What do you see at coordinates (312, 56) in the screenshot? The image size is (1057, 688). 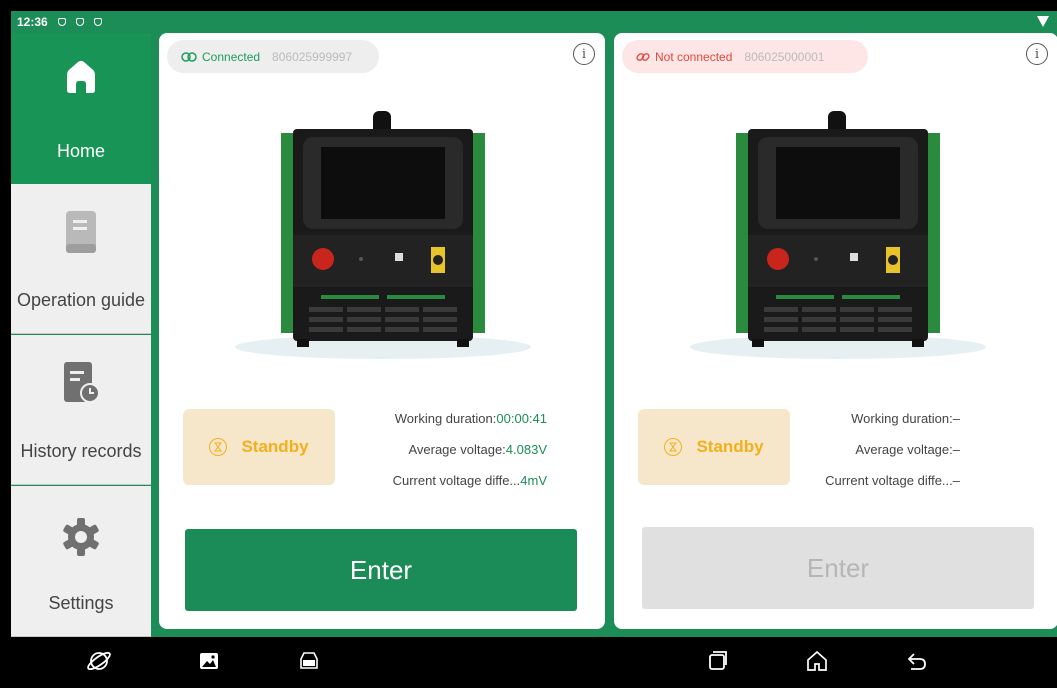 I see `serial-number: 806025999997` at bounding box center [312, 56].